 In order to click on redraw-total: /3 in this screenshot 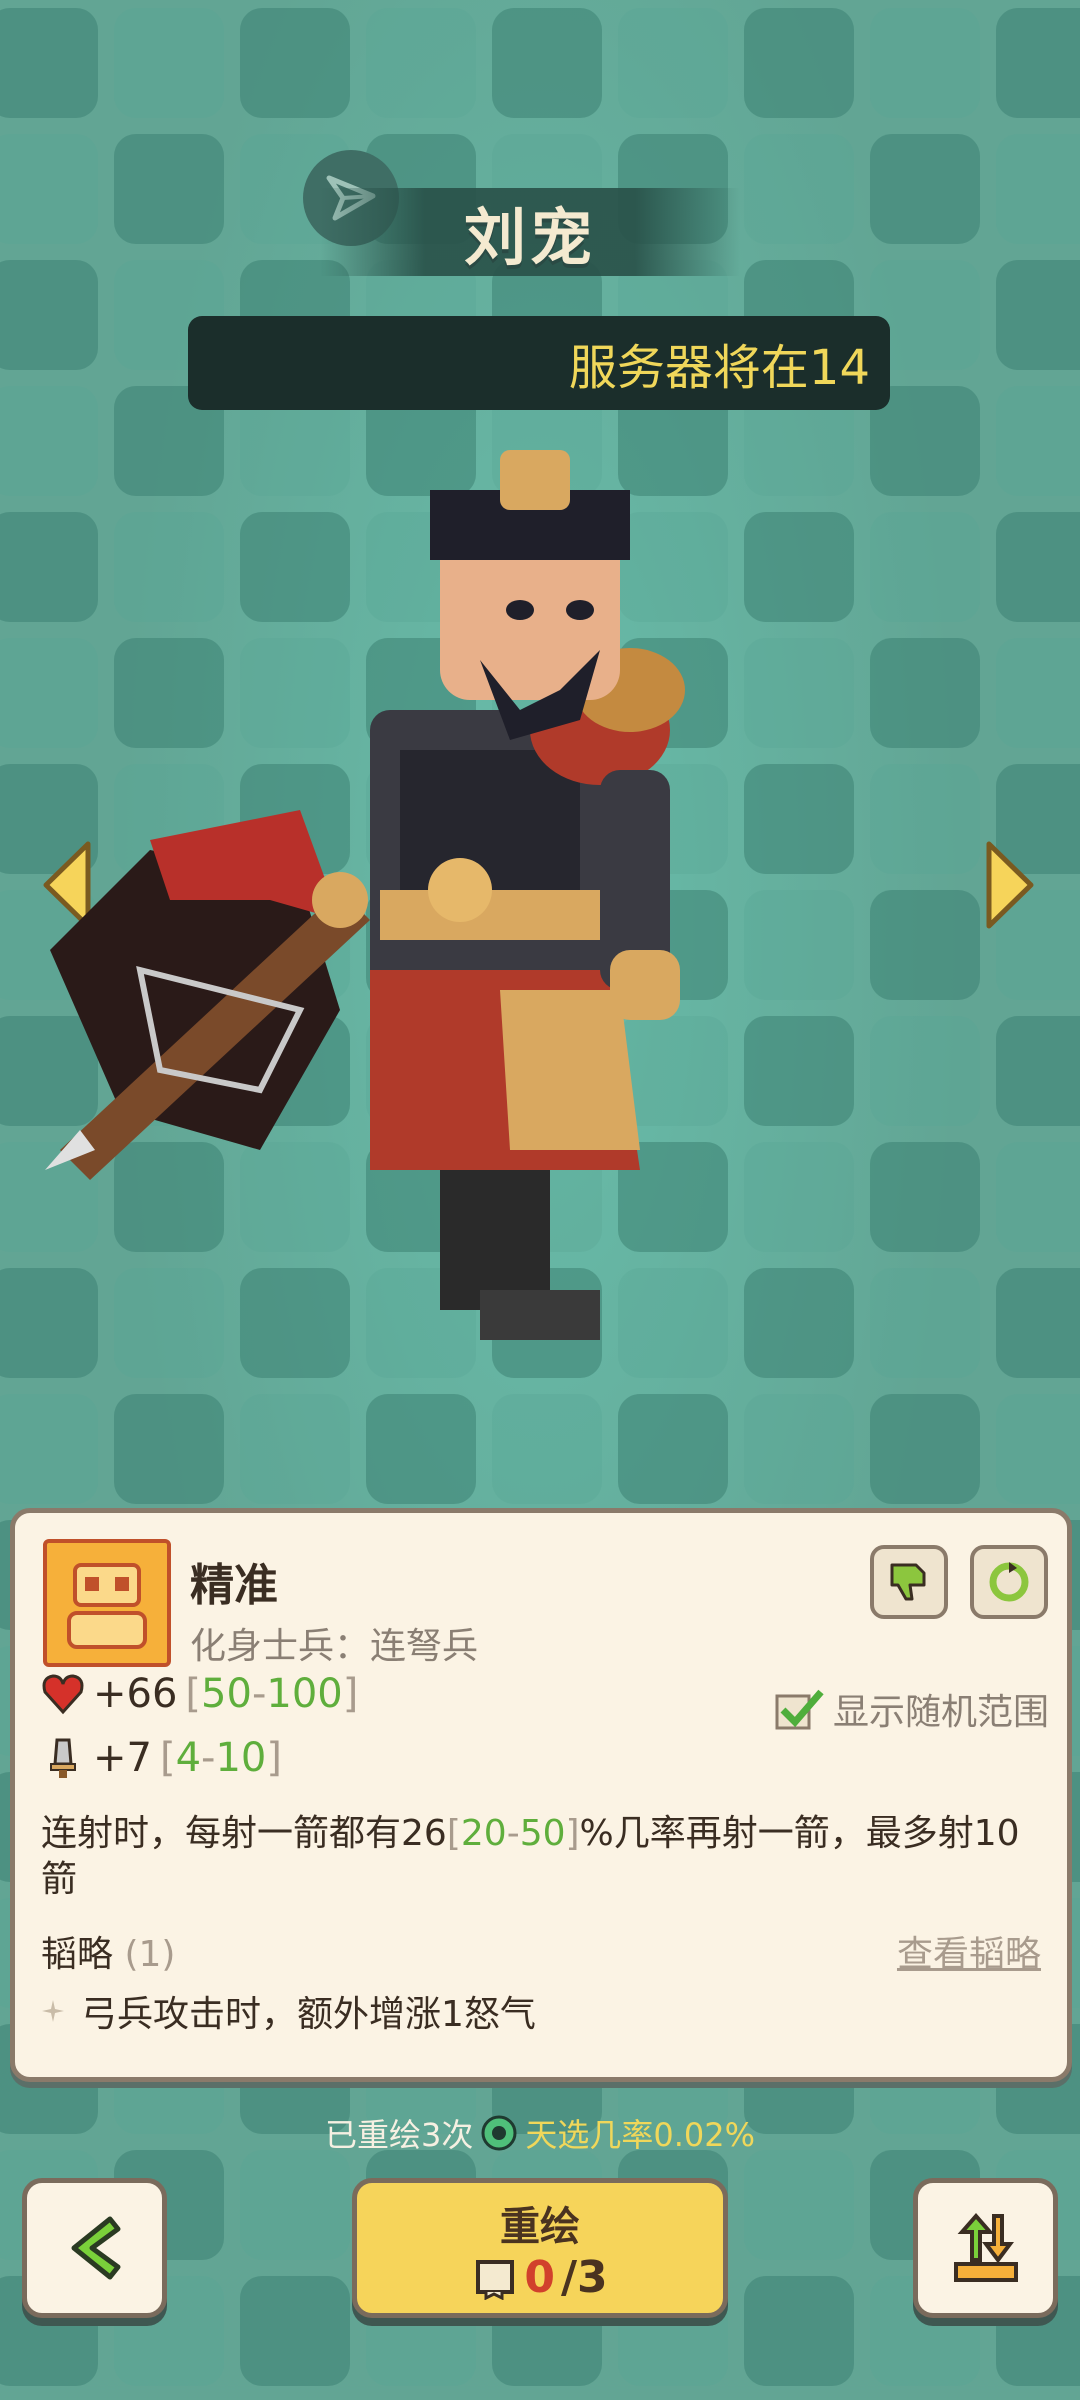, I will do `click(584, 2277)`.